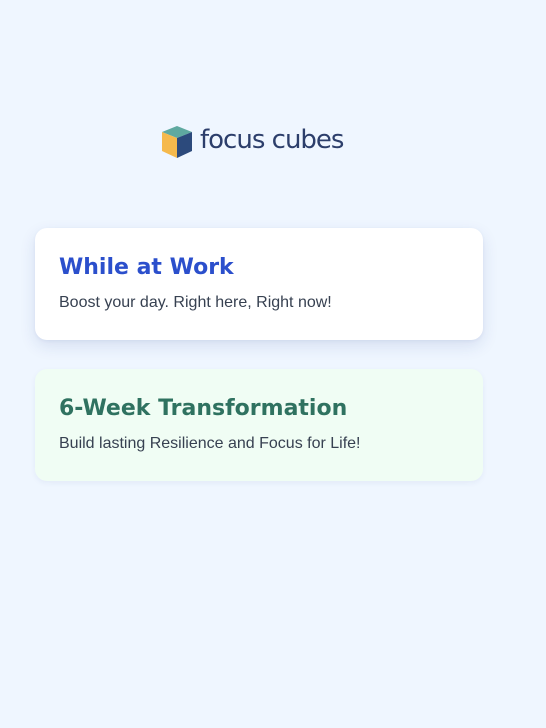 The image size is (546, 728). I want to click on card-description: Boost your day. Right here, Right now!, so click(195, 302).